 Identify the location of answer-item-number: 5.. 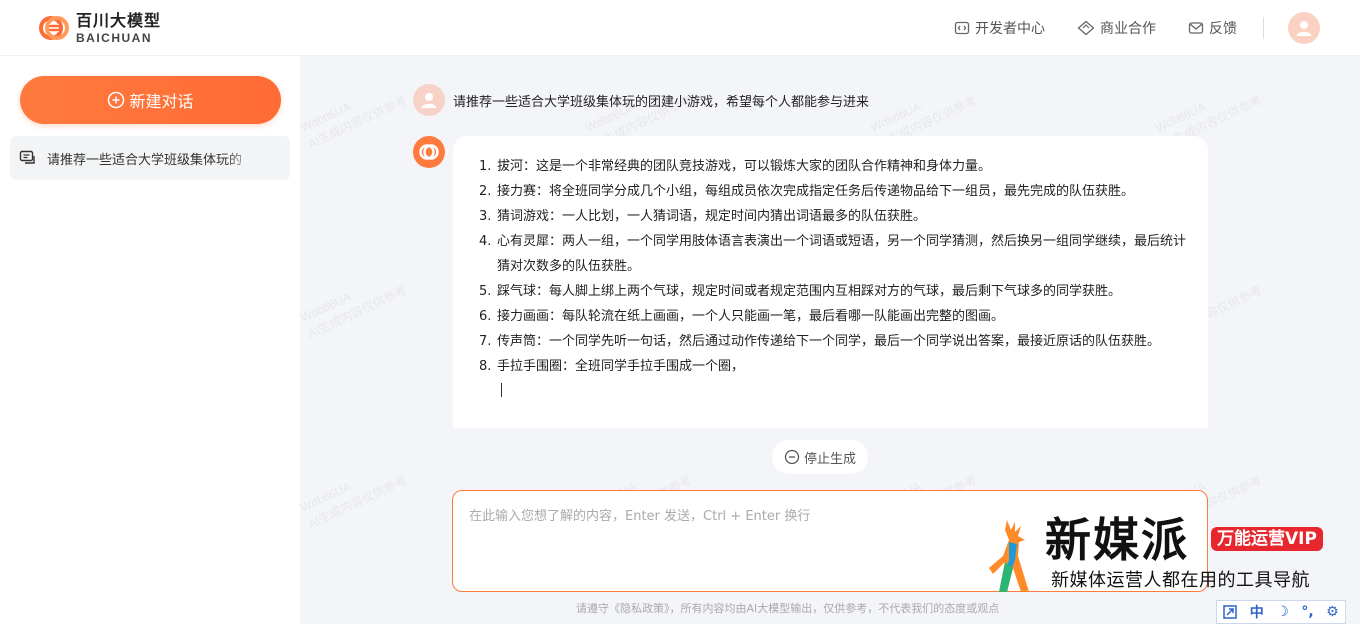
(485, 291).